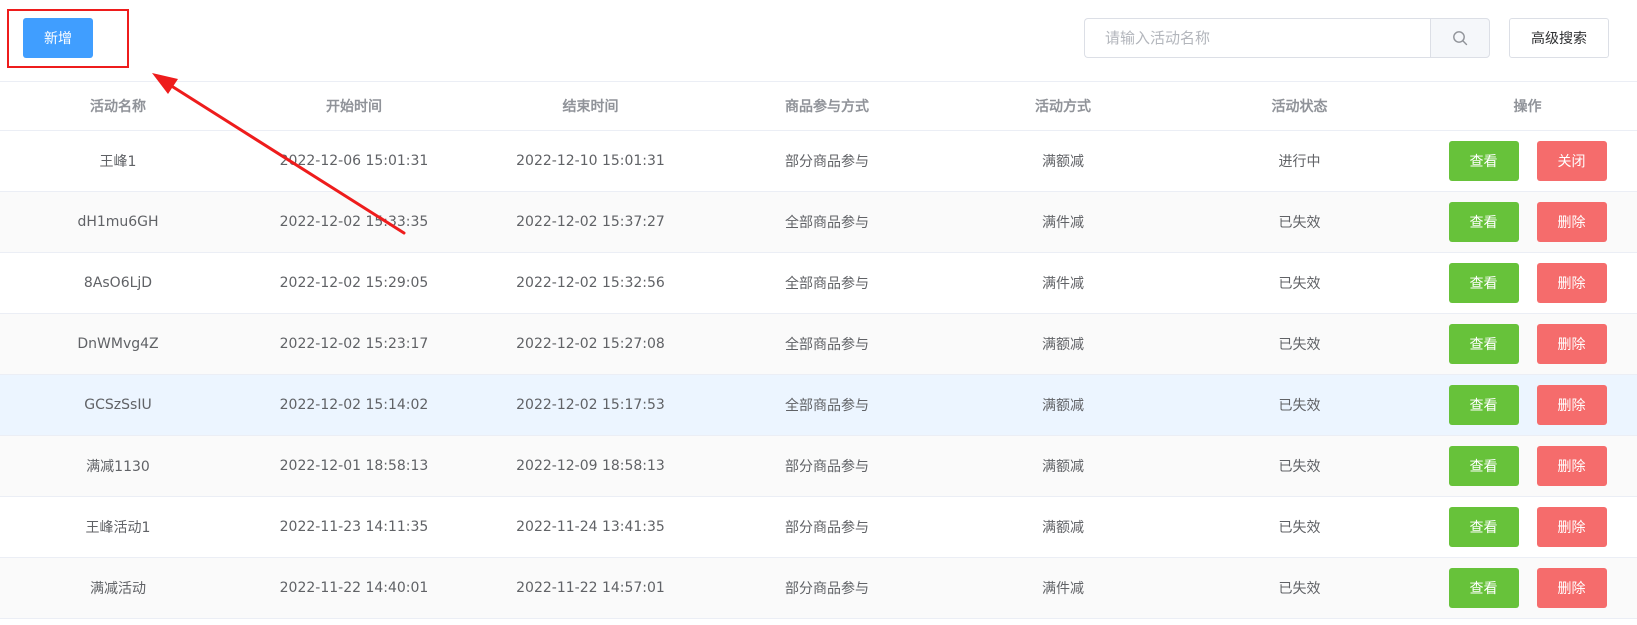 The image size is (1637, 625). Describe the element at coordinates (590, 405) in the screenshot. I see `cell-end-time: 2022-12-02 15:17:53` at that location.